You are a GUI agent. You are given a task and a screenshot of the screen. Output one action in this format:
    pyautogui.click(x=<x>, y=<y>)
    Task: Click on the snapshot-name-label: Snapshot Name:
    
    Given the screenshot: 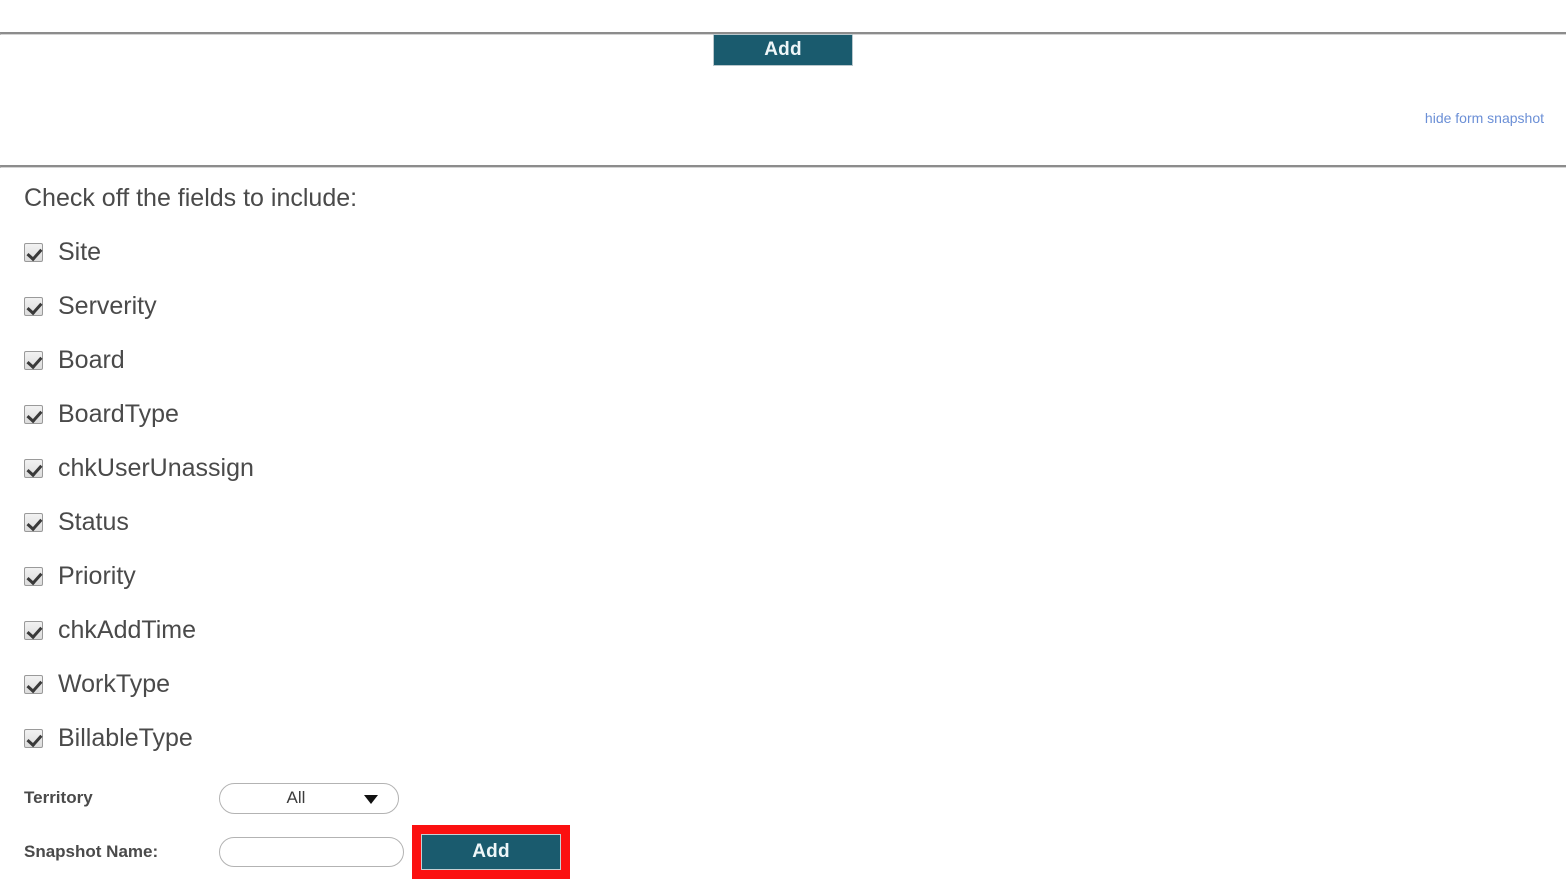 What is the action you would take?
    pyautogui.click(x=91, y=851)
    